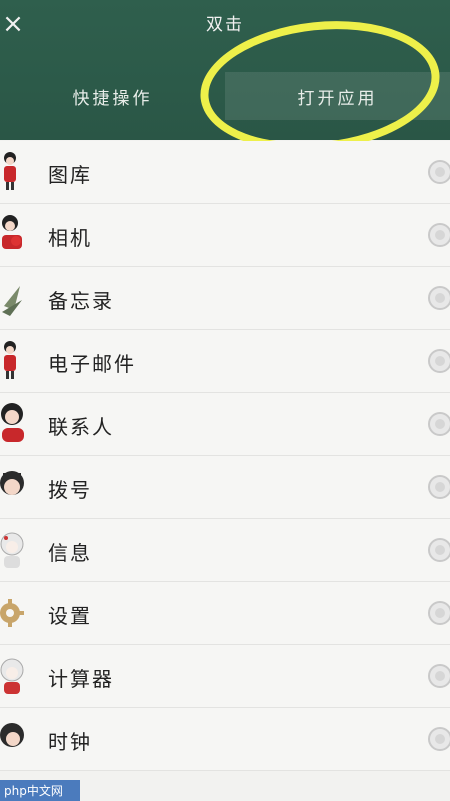  Describe the element at coordinates (225, 613) in the screenshot. I see `list-item: 设置` at that location.